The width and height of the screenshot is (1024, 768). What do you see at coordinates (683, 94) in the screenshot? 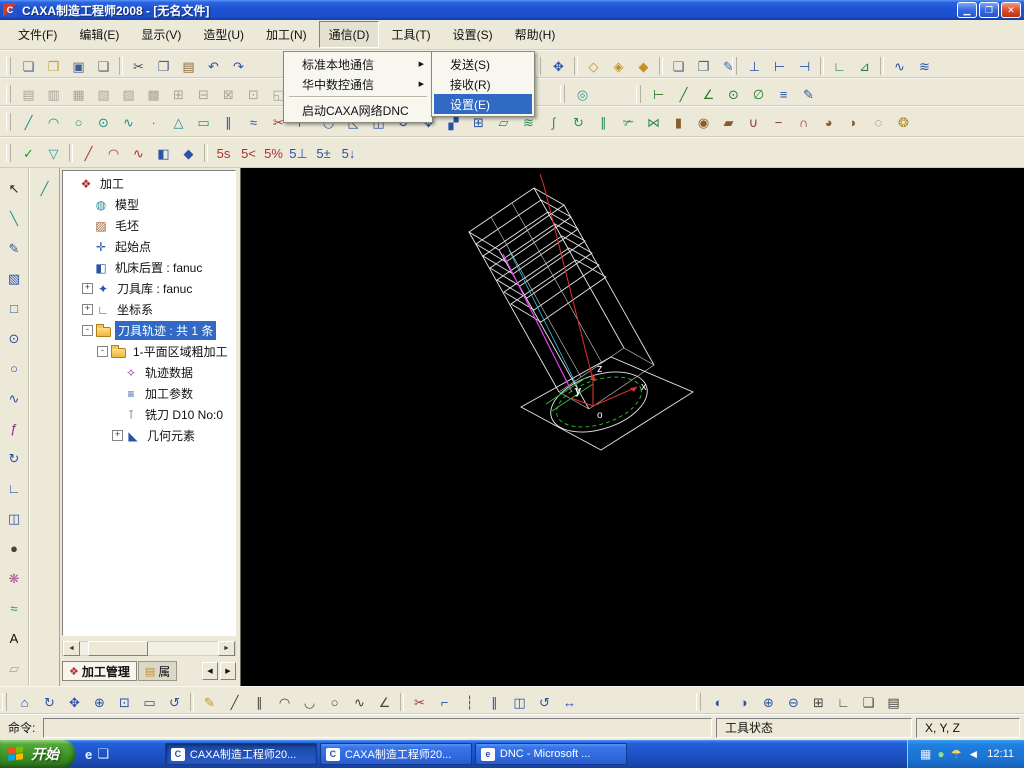
I see `dim-aligned-button: ╱` at bounding box center [683, 94].